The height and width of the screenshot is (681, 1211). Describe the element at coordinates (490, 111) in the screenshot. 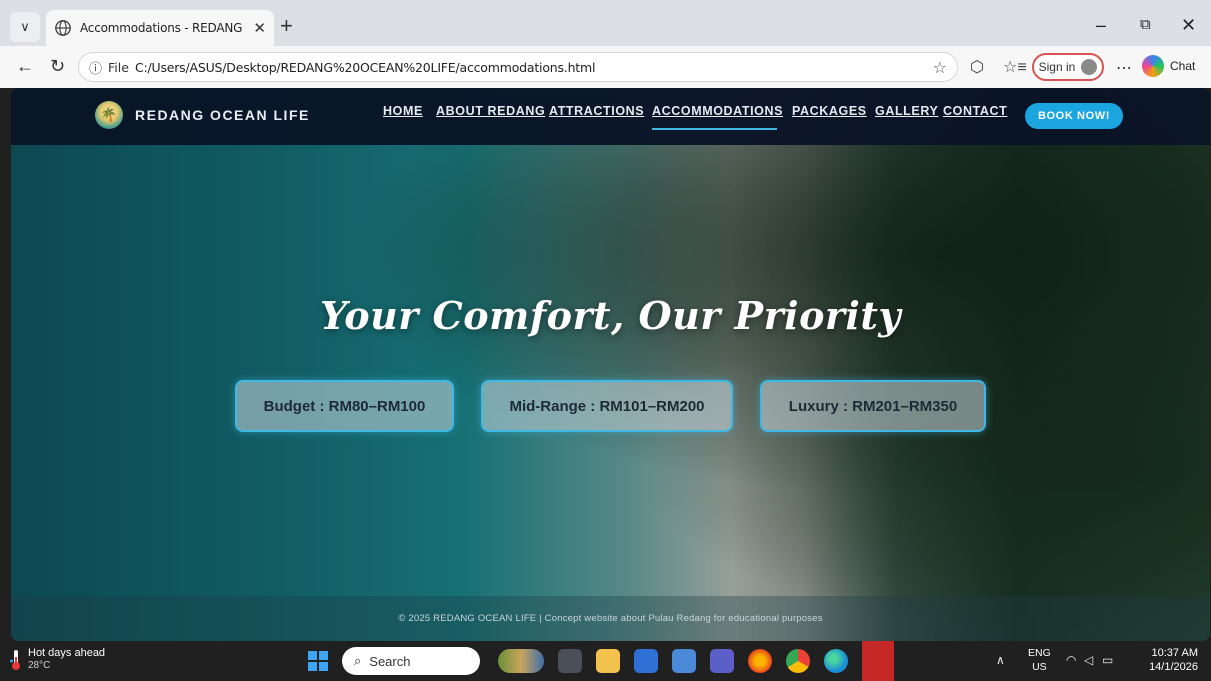

I see `nav-about-redang: ABOUT REDANG` at that location.